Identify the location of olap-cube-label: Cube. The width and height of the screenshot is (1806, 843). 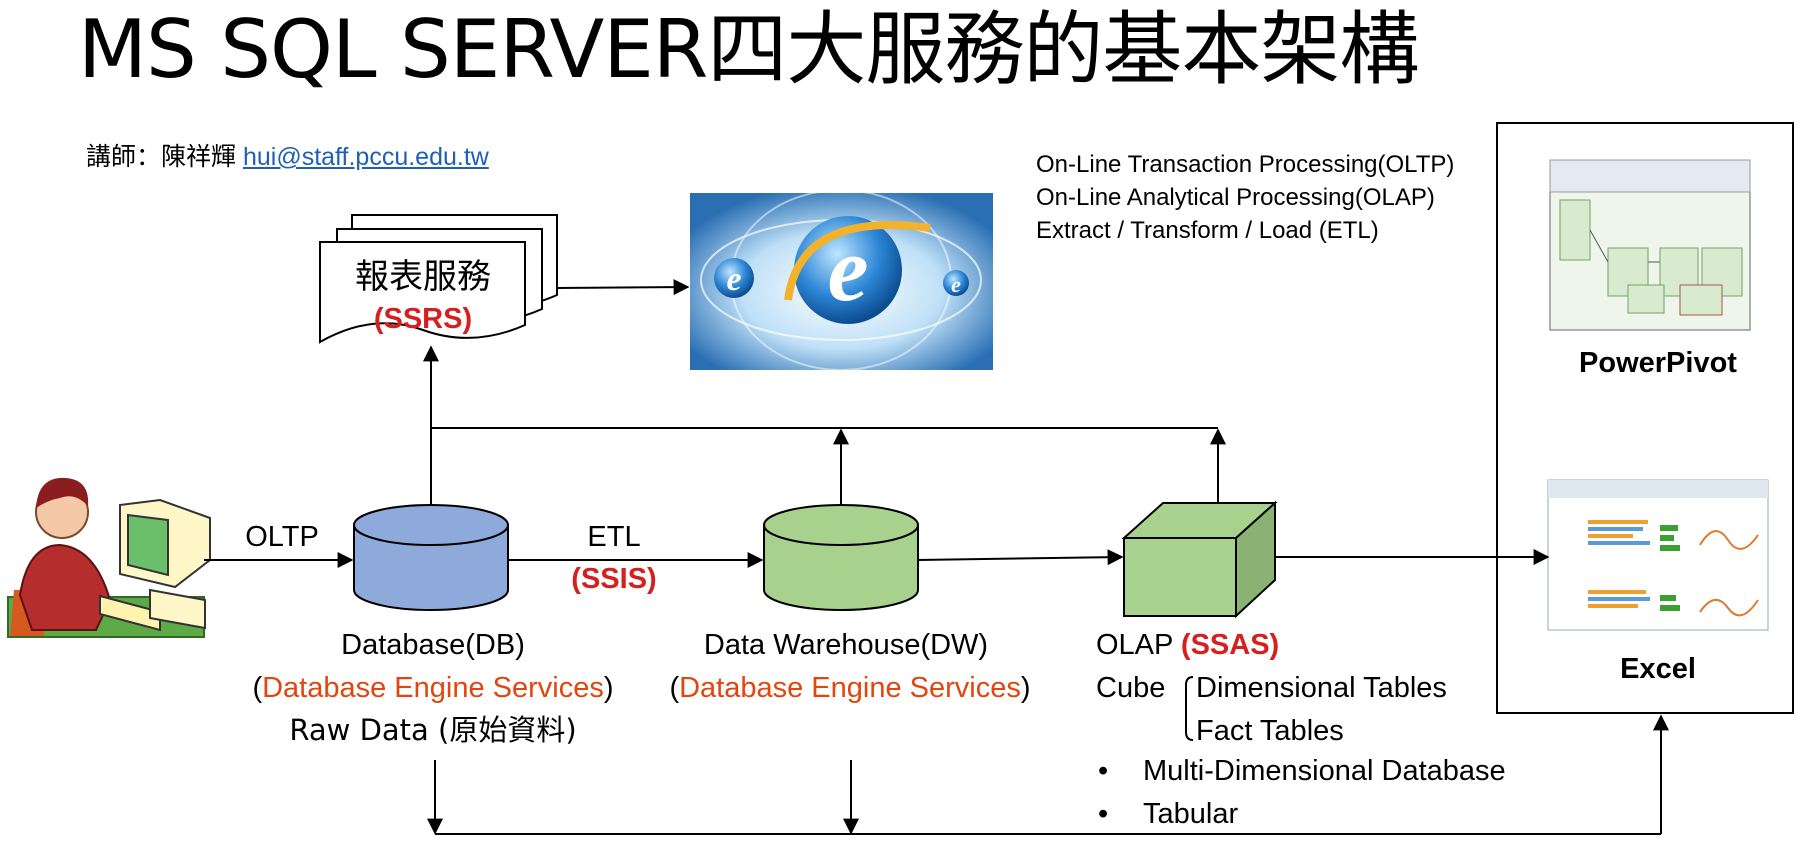
(1130, 688).